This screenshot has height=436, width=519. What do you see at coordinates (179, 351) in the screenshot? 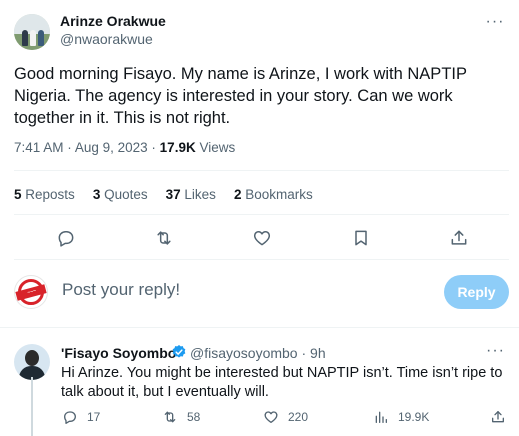
I see `verified-badge-icon` at bounding box center [179, 351].